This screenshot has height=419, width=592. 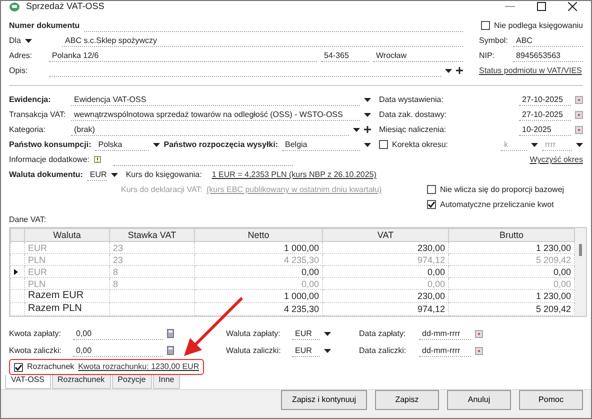 What do you see at coordinates (385, 235) in the screenshot?
I see `column-header: VAT` at bounding box center [385, 235].